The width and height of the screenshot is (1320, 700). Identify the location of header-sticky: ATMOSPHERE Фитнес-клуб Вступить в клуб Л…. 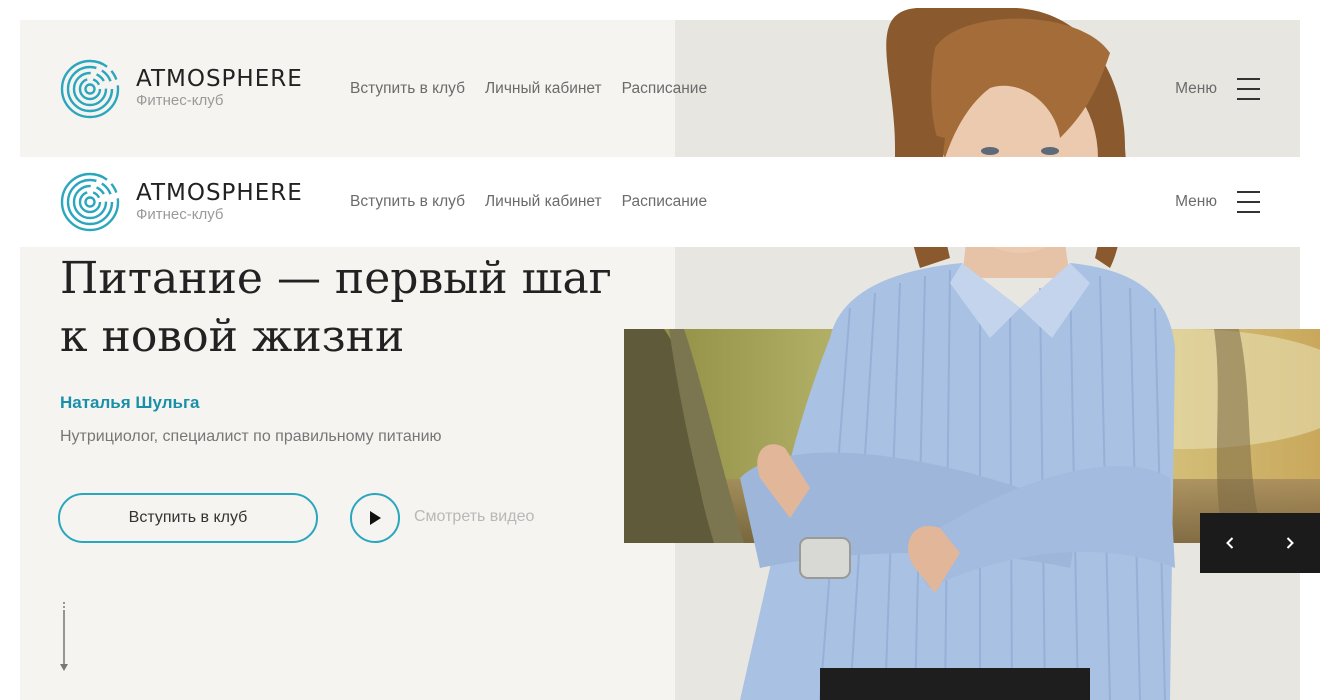
(660, 202).